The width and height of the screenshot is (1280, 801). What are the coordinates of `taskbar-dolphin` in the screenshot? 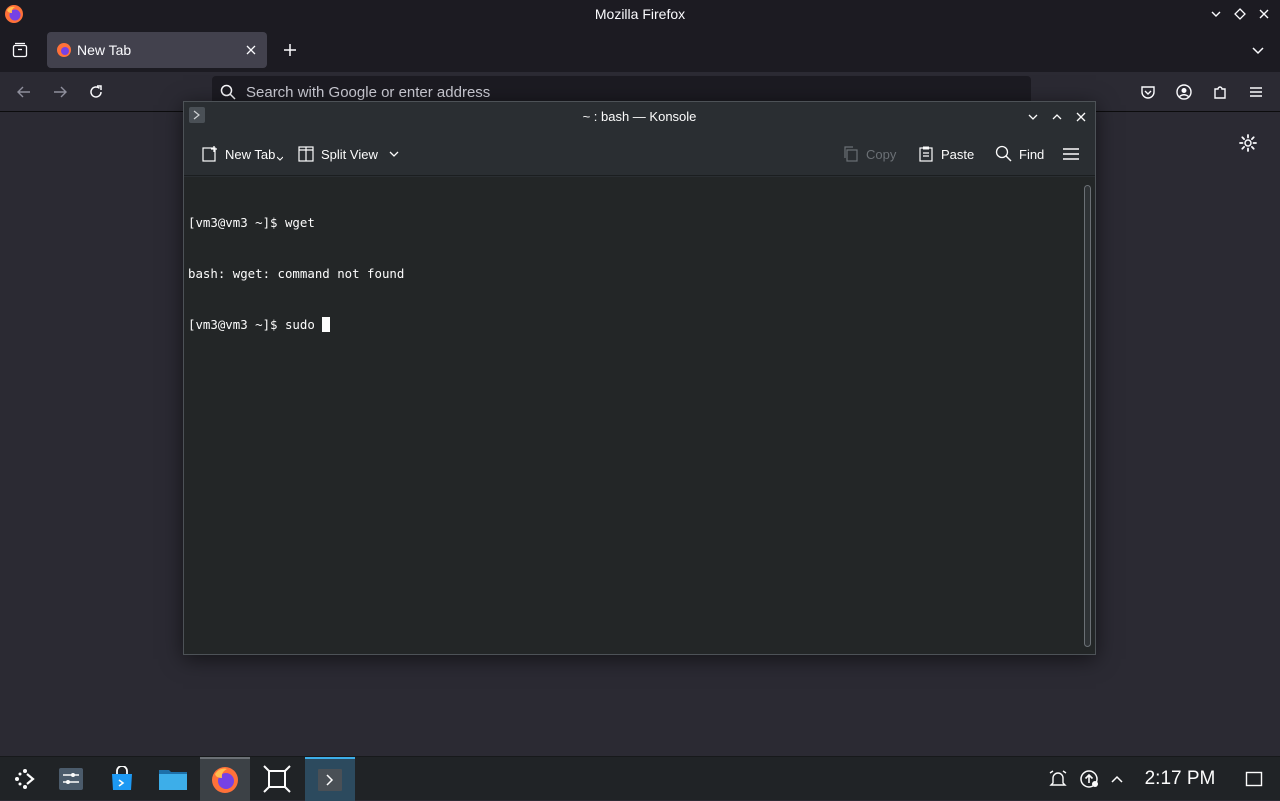 It's located at (173, 779).